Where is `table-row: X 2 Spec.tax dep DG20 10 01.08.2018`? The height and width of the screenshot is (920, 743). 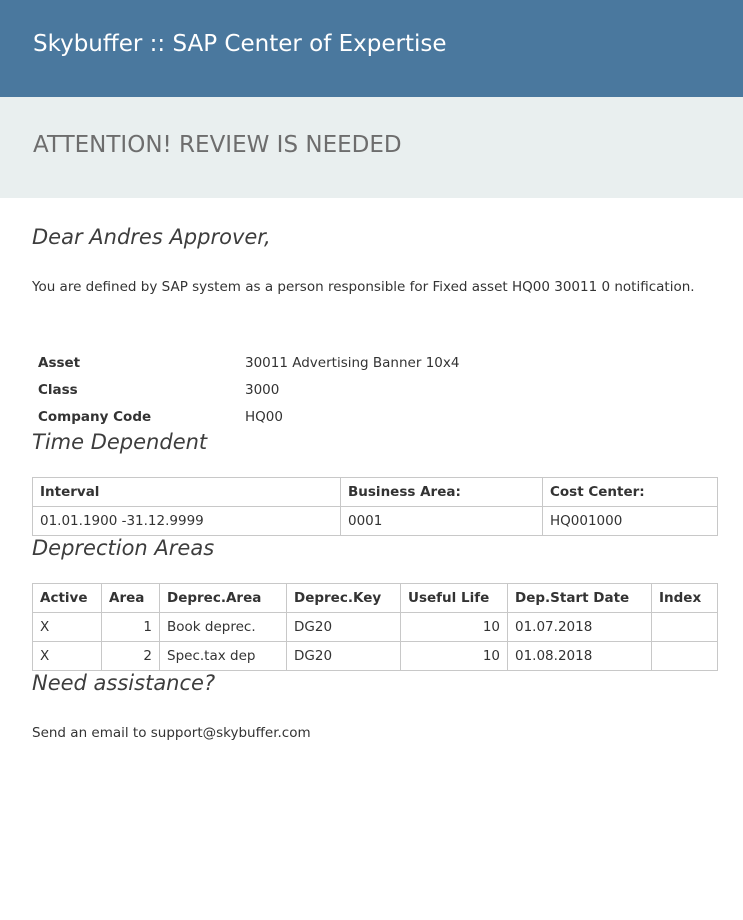 table-row: X 2 Spec.tax dep DG20 10 01.08.2018 is located at coordinates (375, 656).